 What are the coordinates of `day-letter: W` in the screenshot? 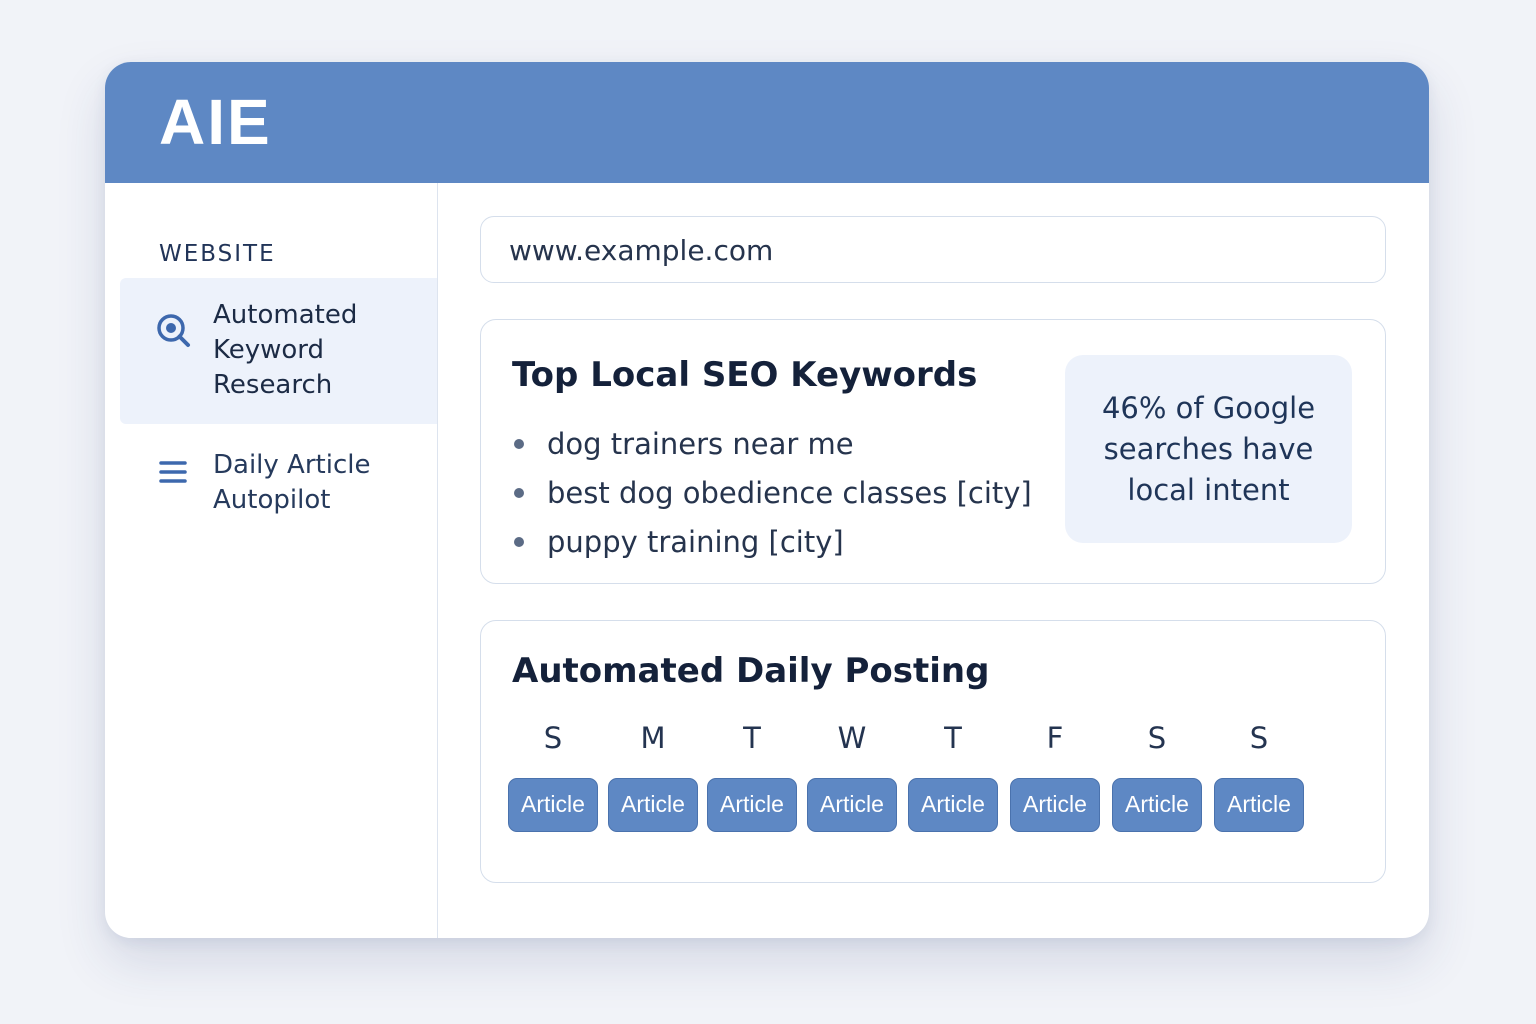 It's located at (852, 738).